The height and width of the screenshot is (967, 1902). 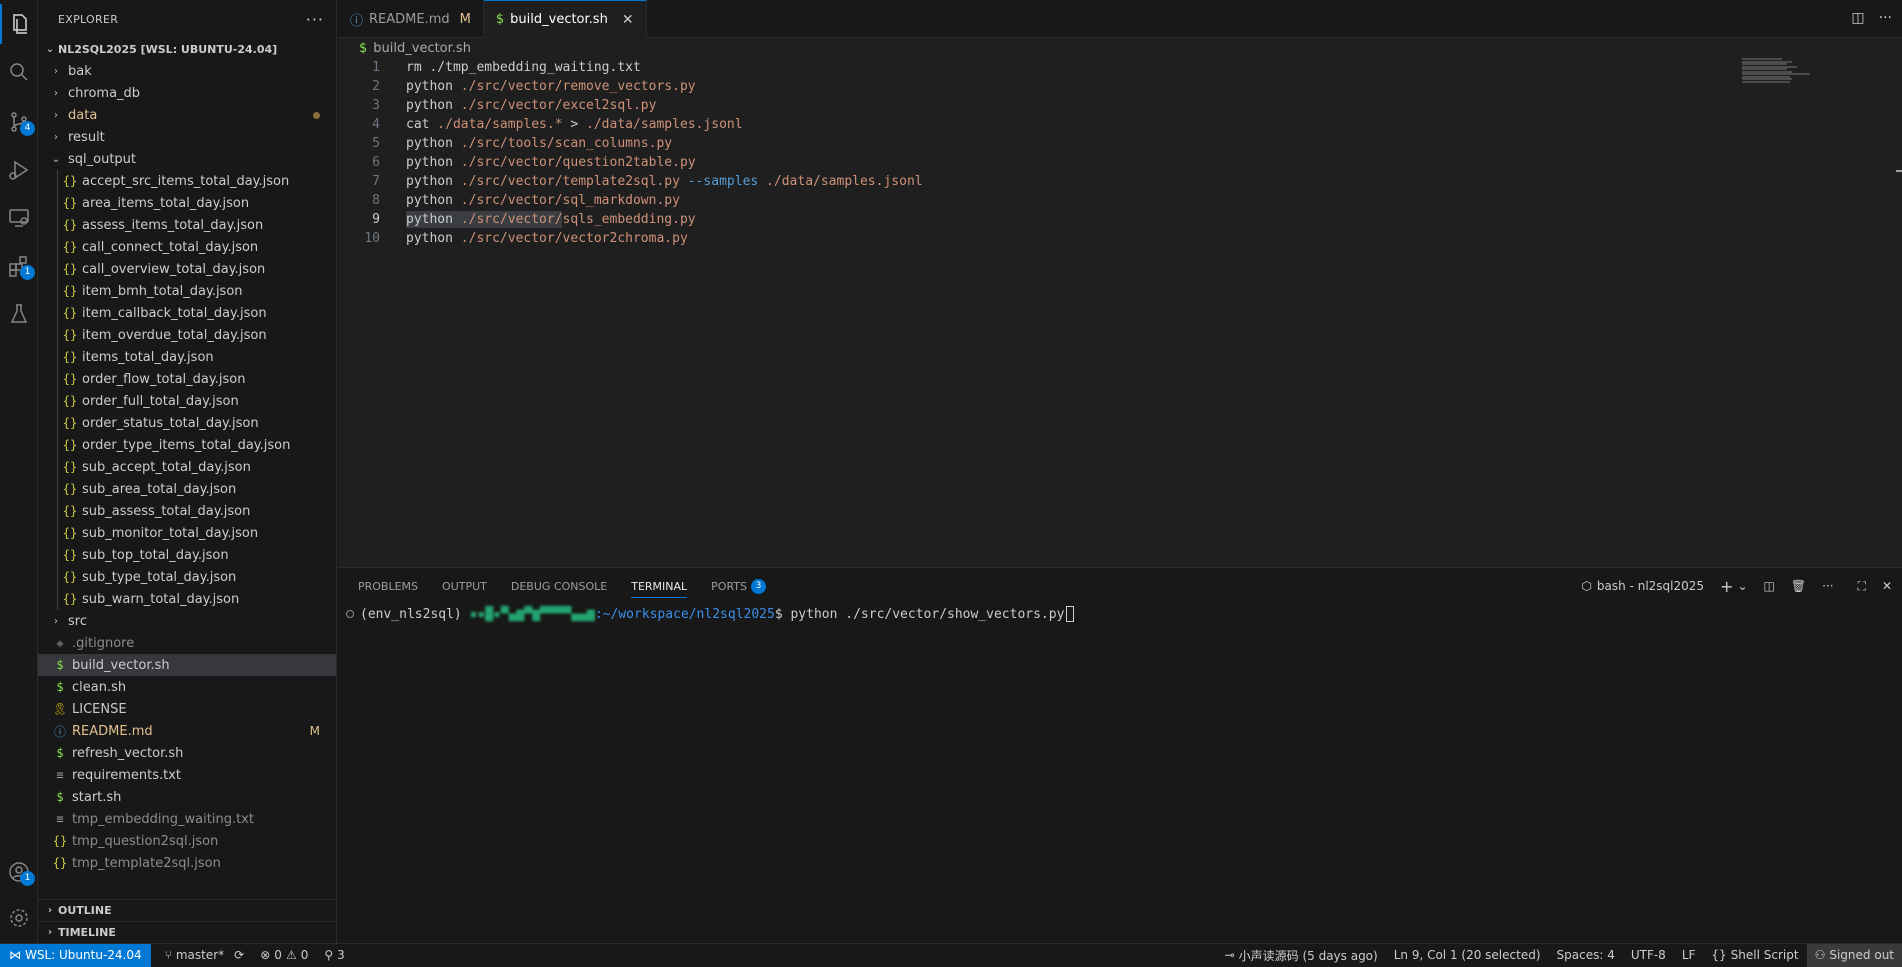 What do you see at coordinates (1467, 955) in the screenshot?
I see `cursor-position: Ln 9, Col 1 (20 selected)` at bounding box center [1467, 955].